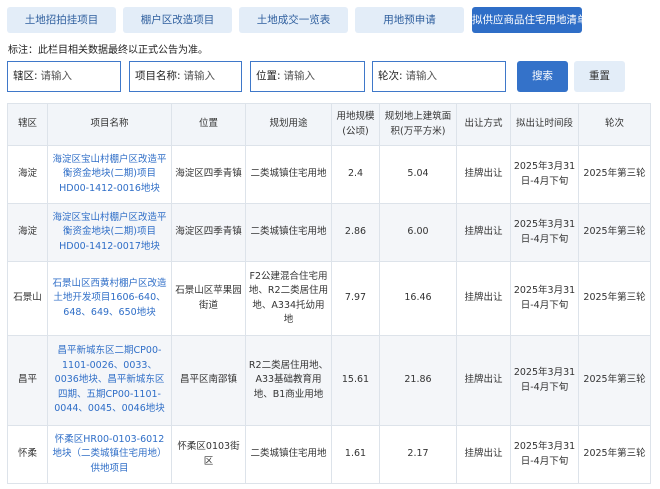 The height and width of the screenshot is (489, 660). I want to click on project-name-filter-field: 项目名称: 请输入, so click(185, 76).